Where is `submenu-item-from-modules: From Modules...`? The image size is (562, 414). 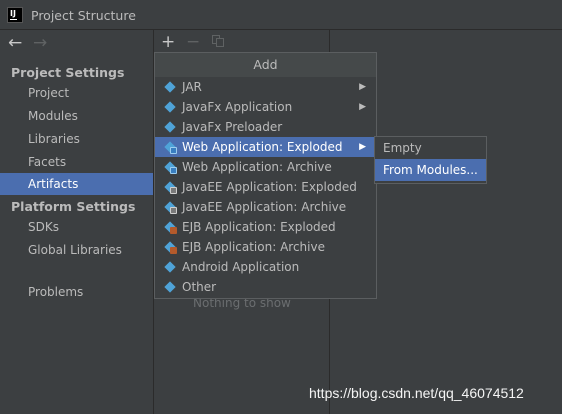 submenu-item-from-modules: From Modules... is located at coordinates (430, 170).